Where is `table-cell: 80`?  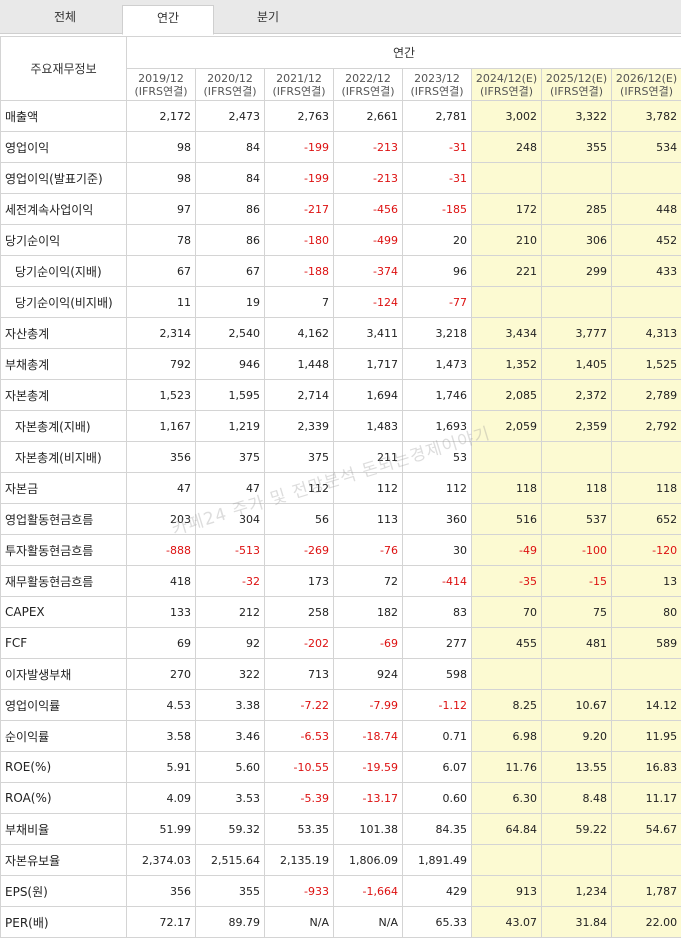 table-cell: 80 is located at coordinates (645, 612).